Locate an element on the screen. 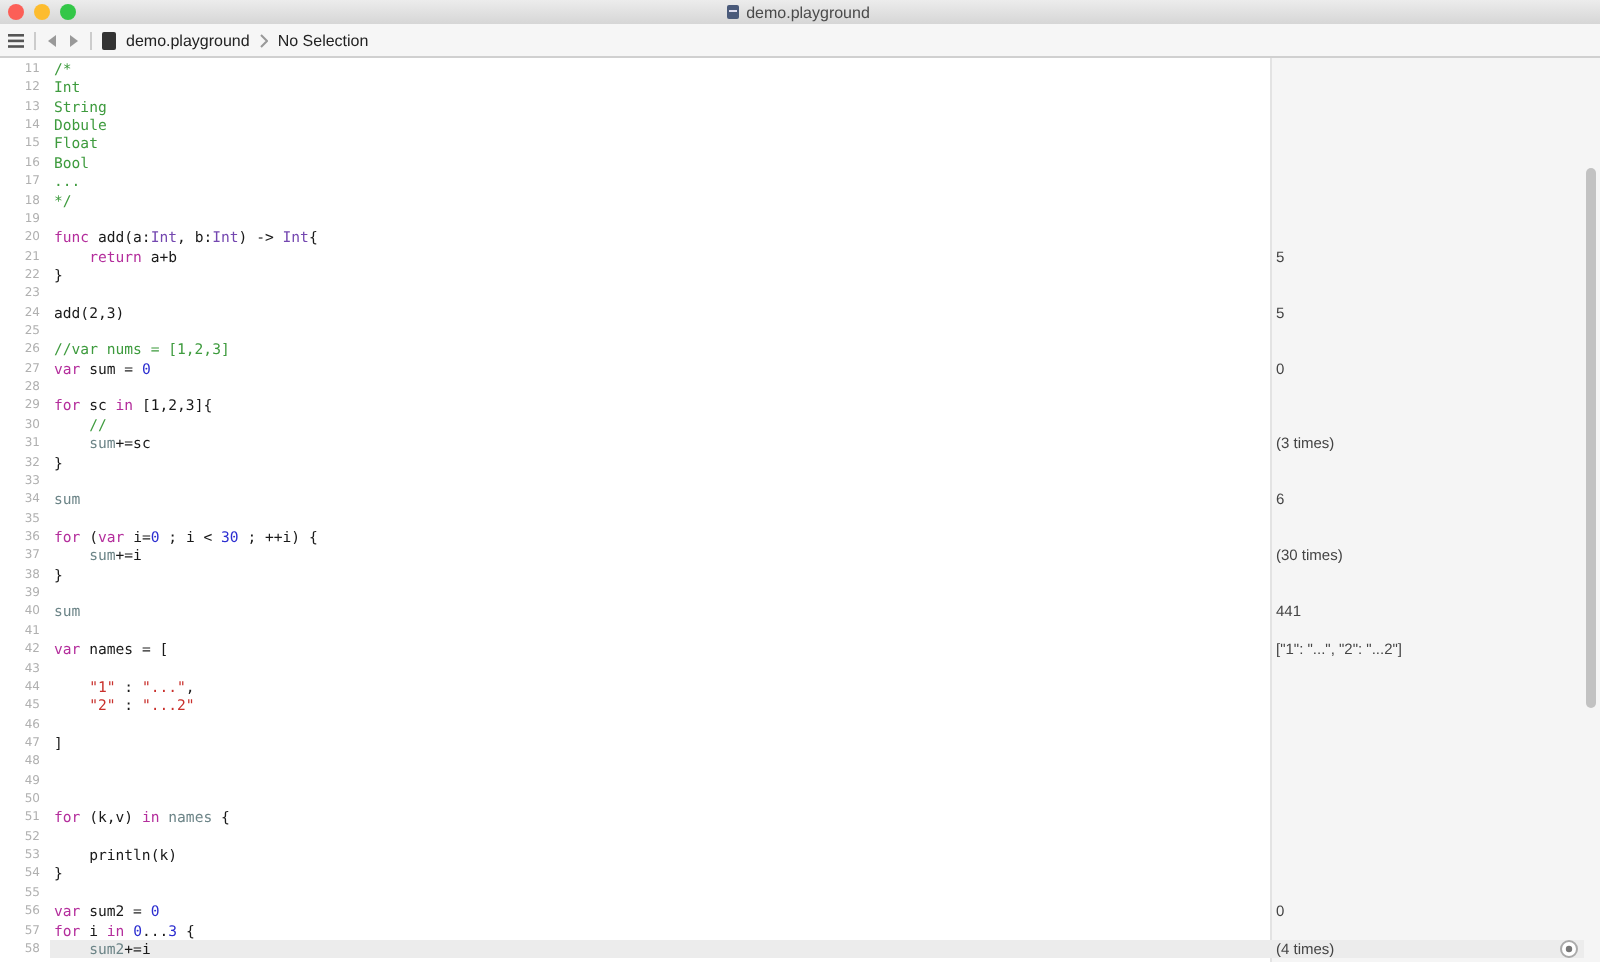 The width and height of the screenshot is (1600, 962). chevron-icon is located at coordinates (263, 40).